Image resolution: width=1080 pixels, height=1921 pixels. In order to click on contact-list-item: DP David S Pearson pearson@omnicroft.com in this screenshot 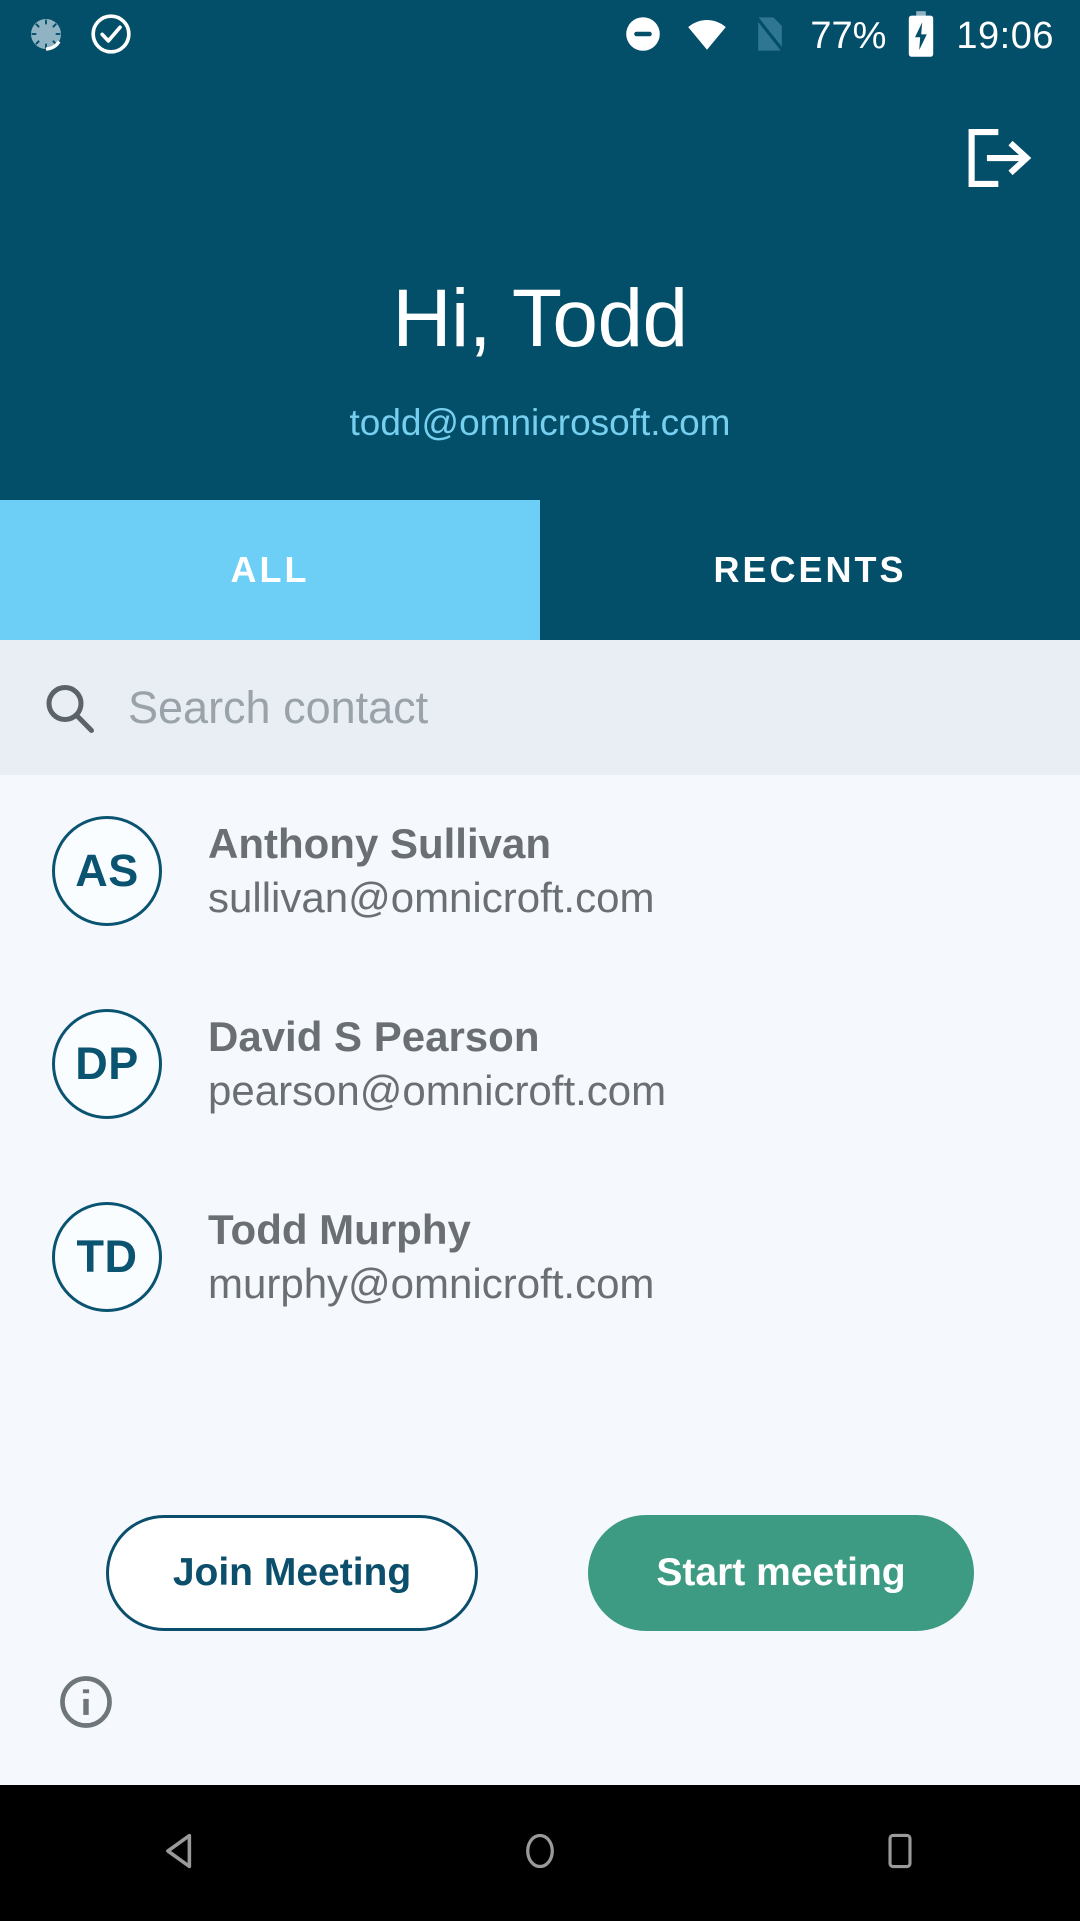, I will do `click(540, 1064)`.